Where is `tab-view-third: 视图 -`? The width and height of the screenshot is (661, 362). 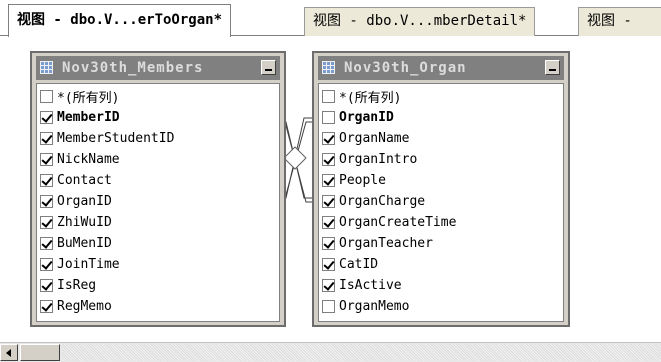 tab-view-third: 视图 - is located at coordinates (619, 21).